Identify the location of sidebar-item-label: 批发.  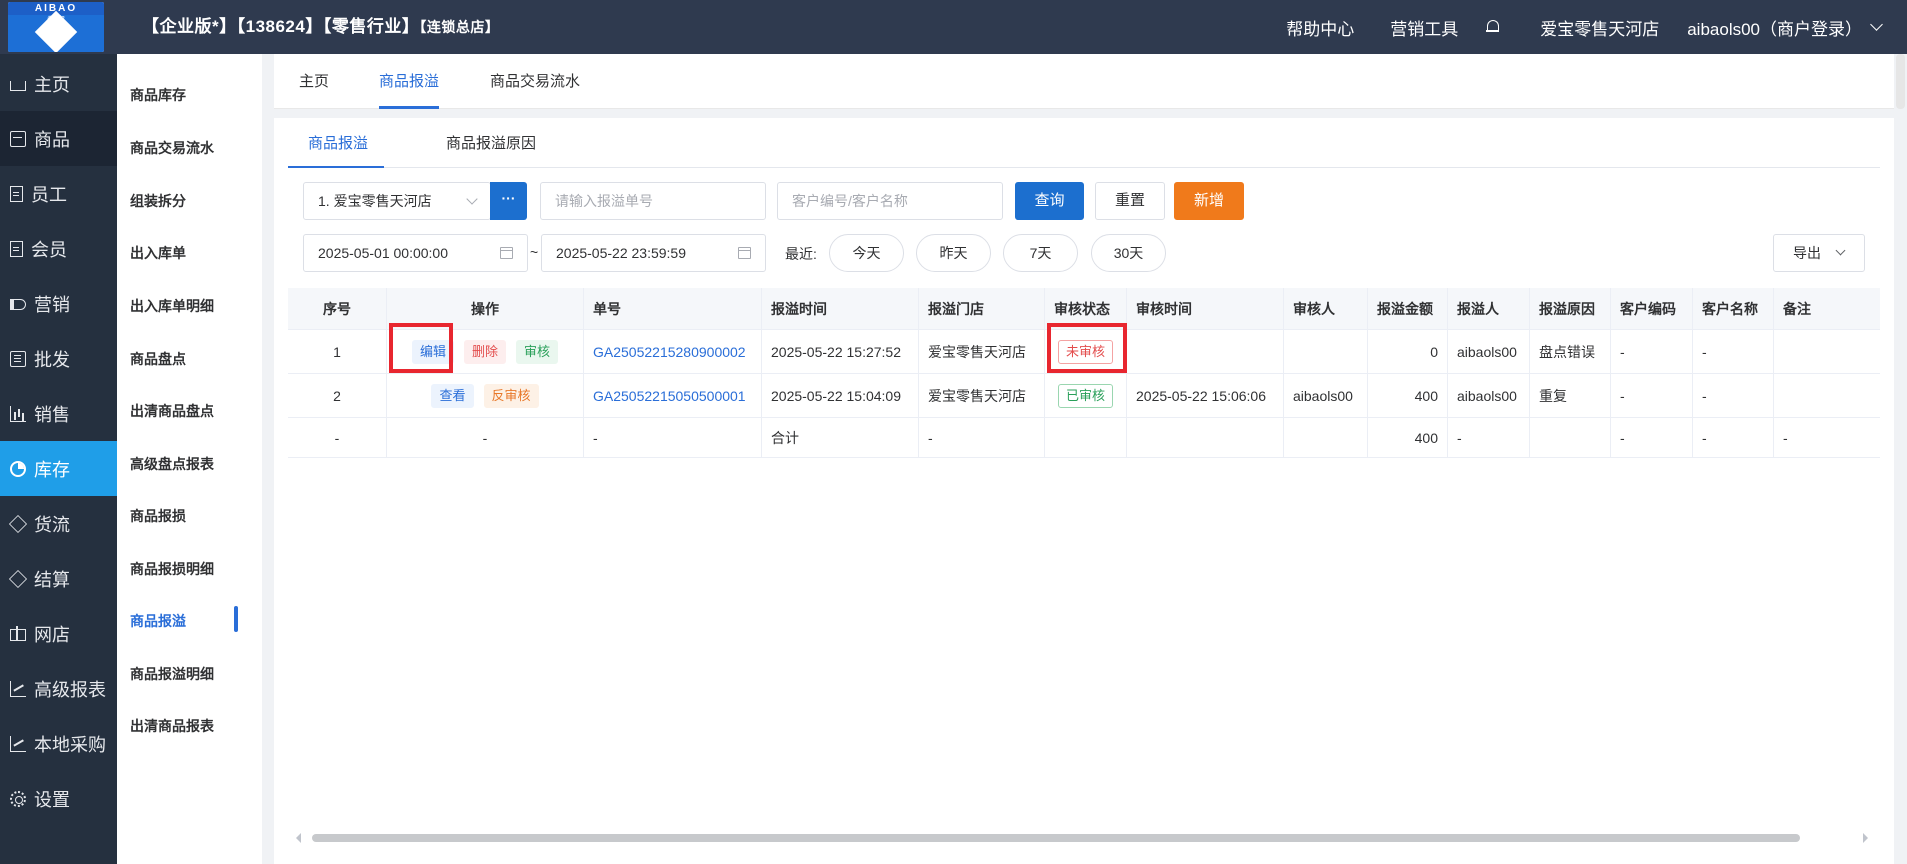
(52, 359).